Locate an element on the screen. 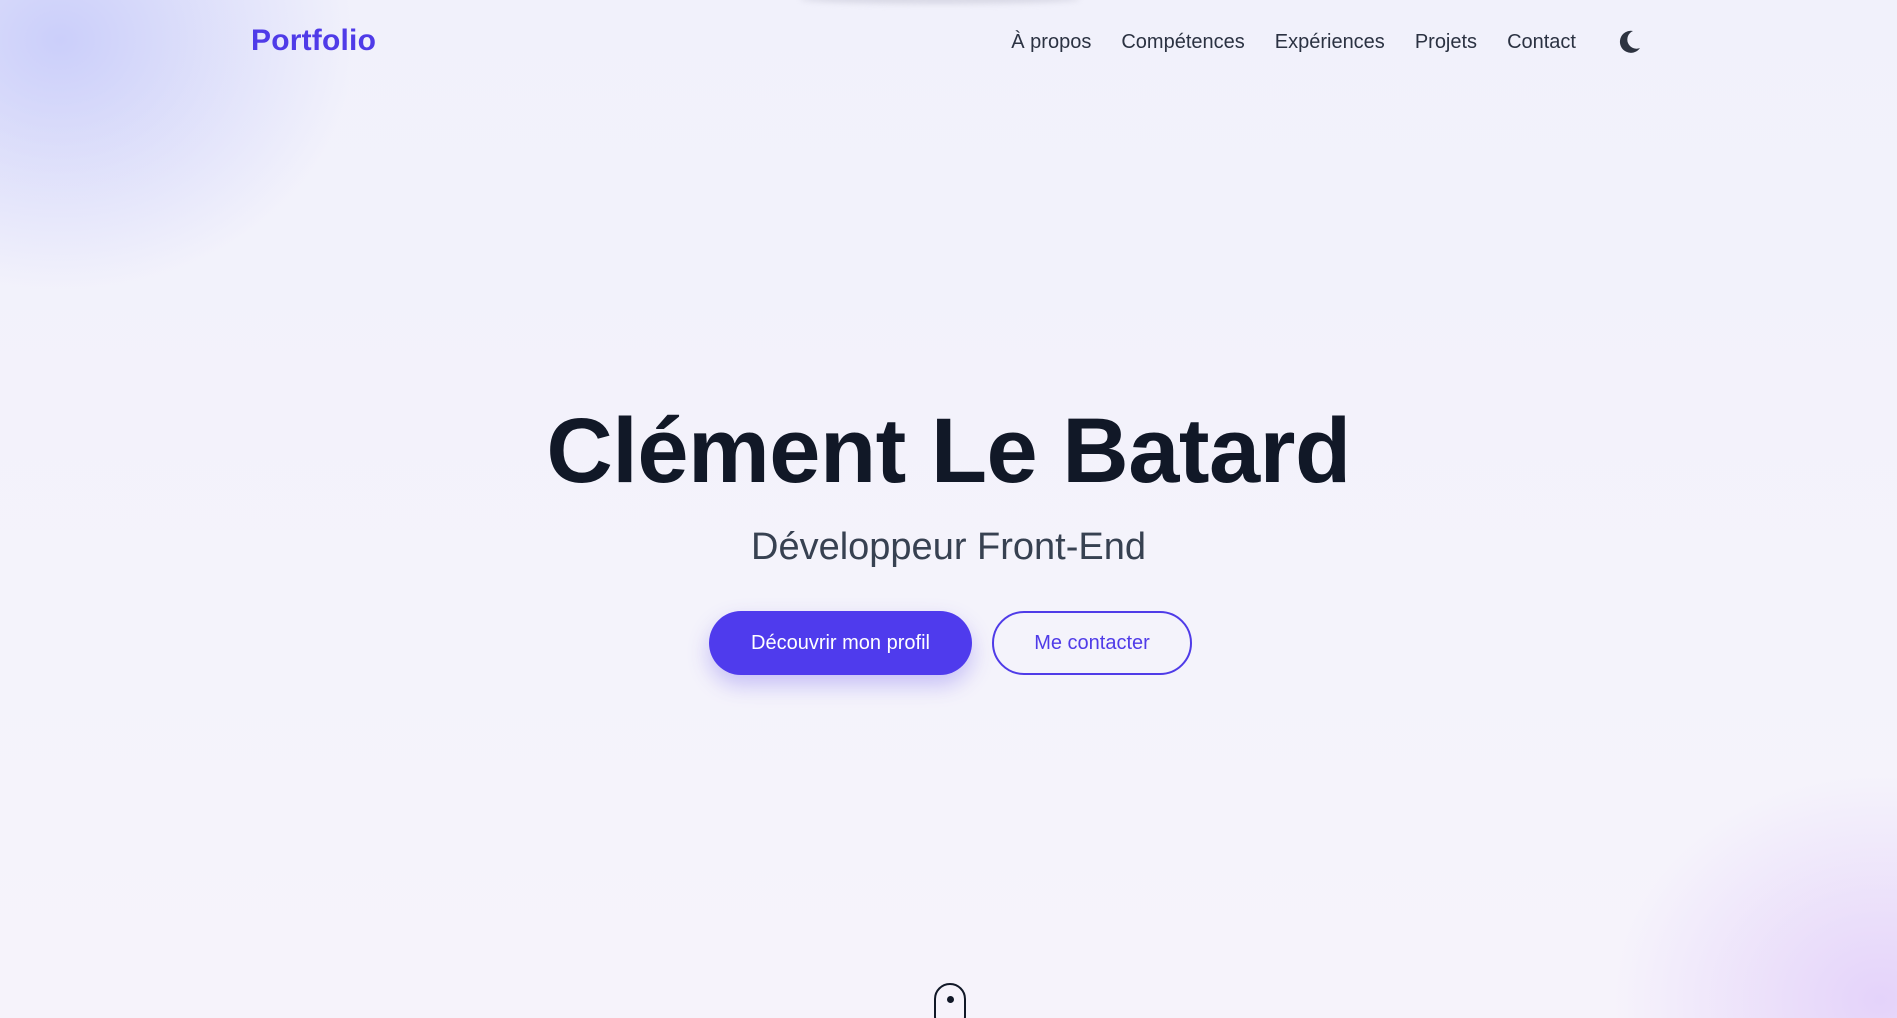 The image size is (1897, 1018). nav-item-experiences: Expériences is located at coordinates (1330, 42).